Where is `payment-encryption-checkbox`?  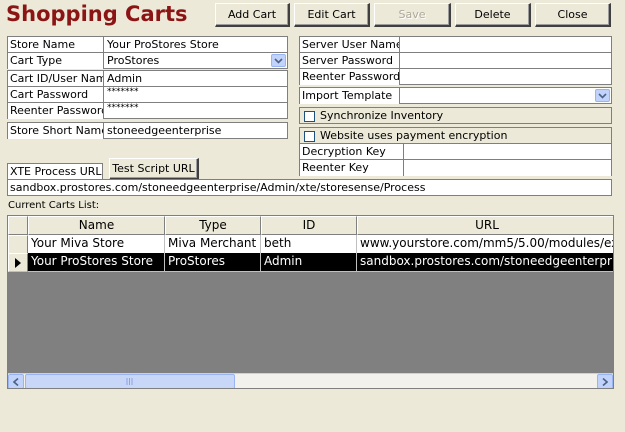 payment-encryption-checkbox is located at coordinates (309, 136).